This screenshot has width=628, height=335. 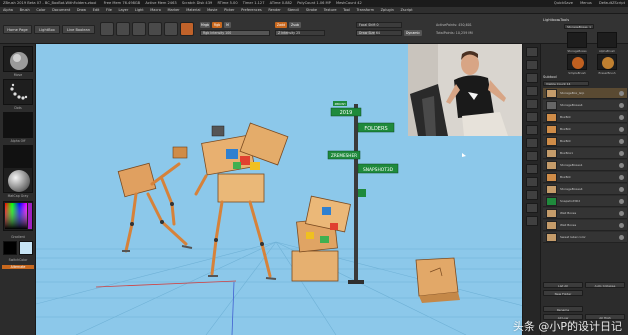 What do you see at coordinates (235, 33) in the screenshot?
I see `rgb-intensity-slider: Rgb Intensity 100` at bounding box center [235, 33].